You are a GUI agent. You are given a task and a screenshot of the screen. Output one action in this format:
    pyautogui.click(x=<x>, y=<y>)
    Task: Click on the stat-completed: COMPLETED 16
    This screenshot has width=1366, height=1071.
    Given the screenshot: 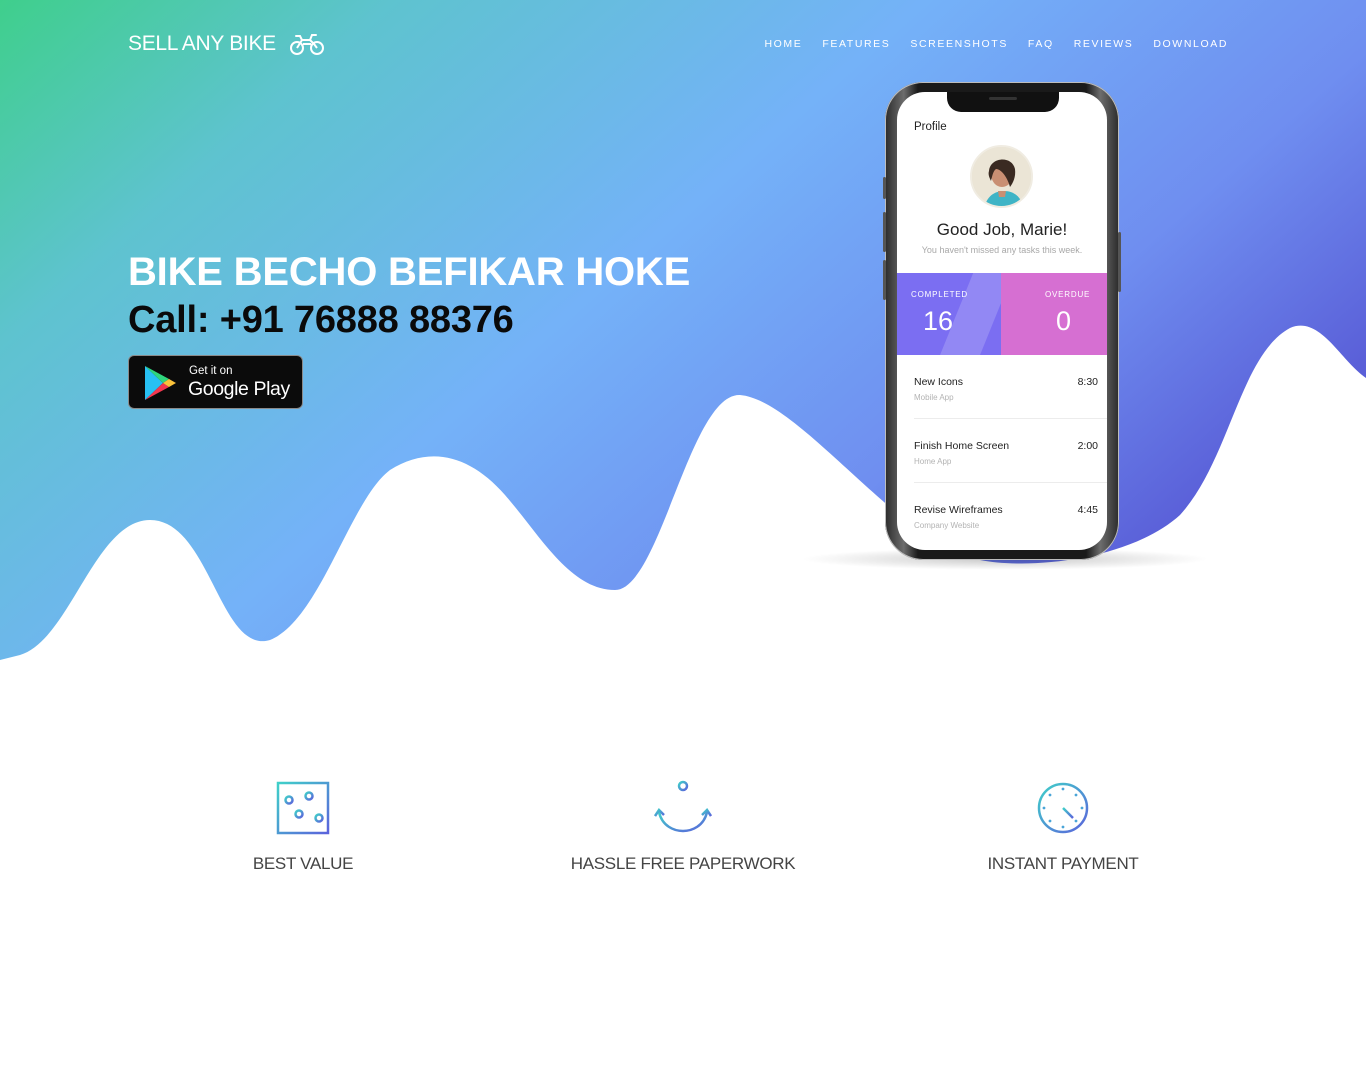 What is the action you would take?
    pyautogui.click(x=949, y=314)
    